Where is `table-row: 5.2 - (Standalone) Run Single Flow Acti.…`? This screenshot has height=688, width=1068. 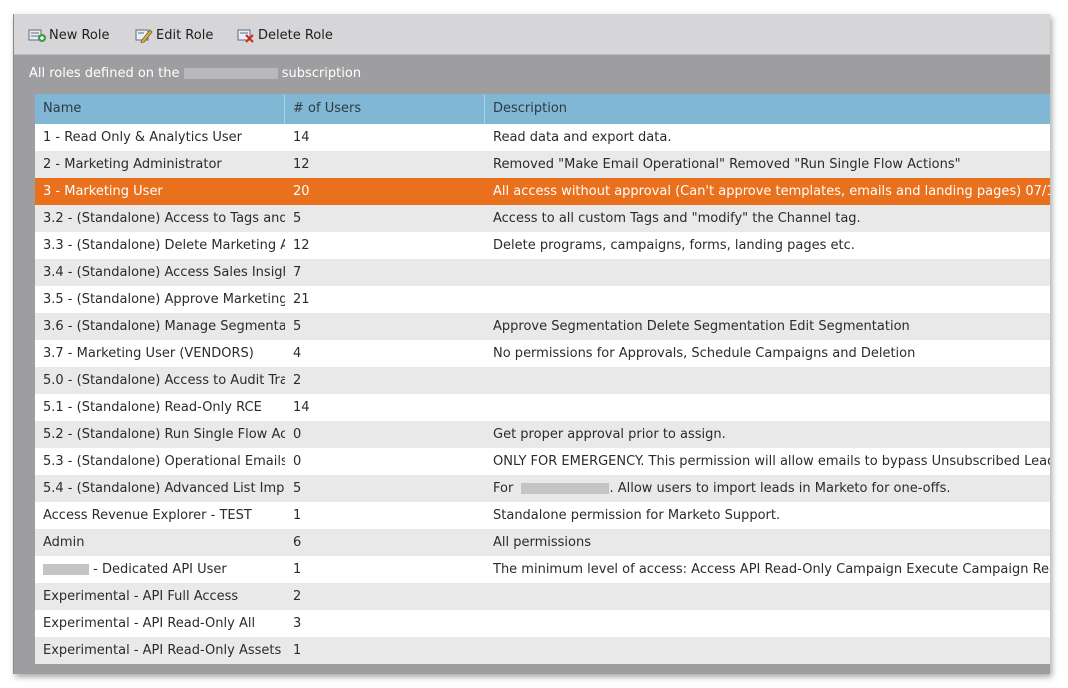
table-row: 5.2 - (Standalone) Run Single Flow Acti.… is located at coordinates (542, 434).